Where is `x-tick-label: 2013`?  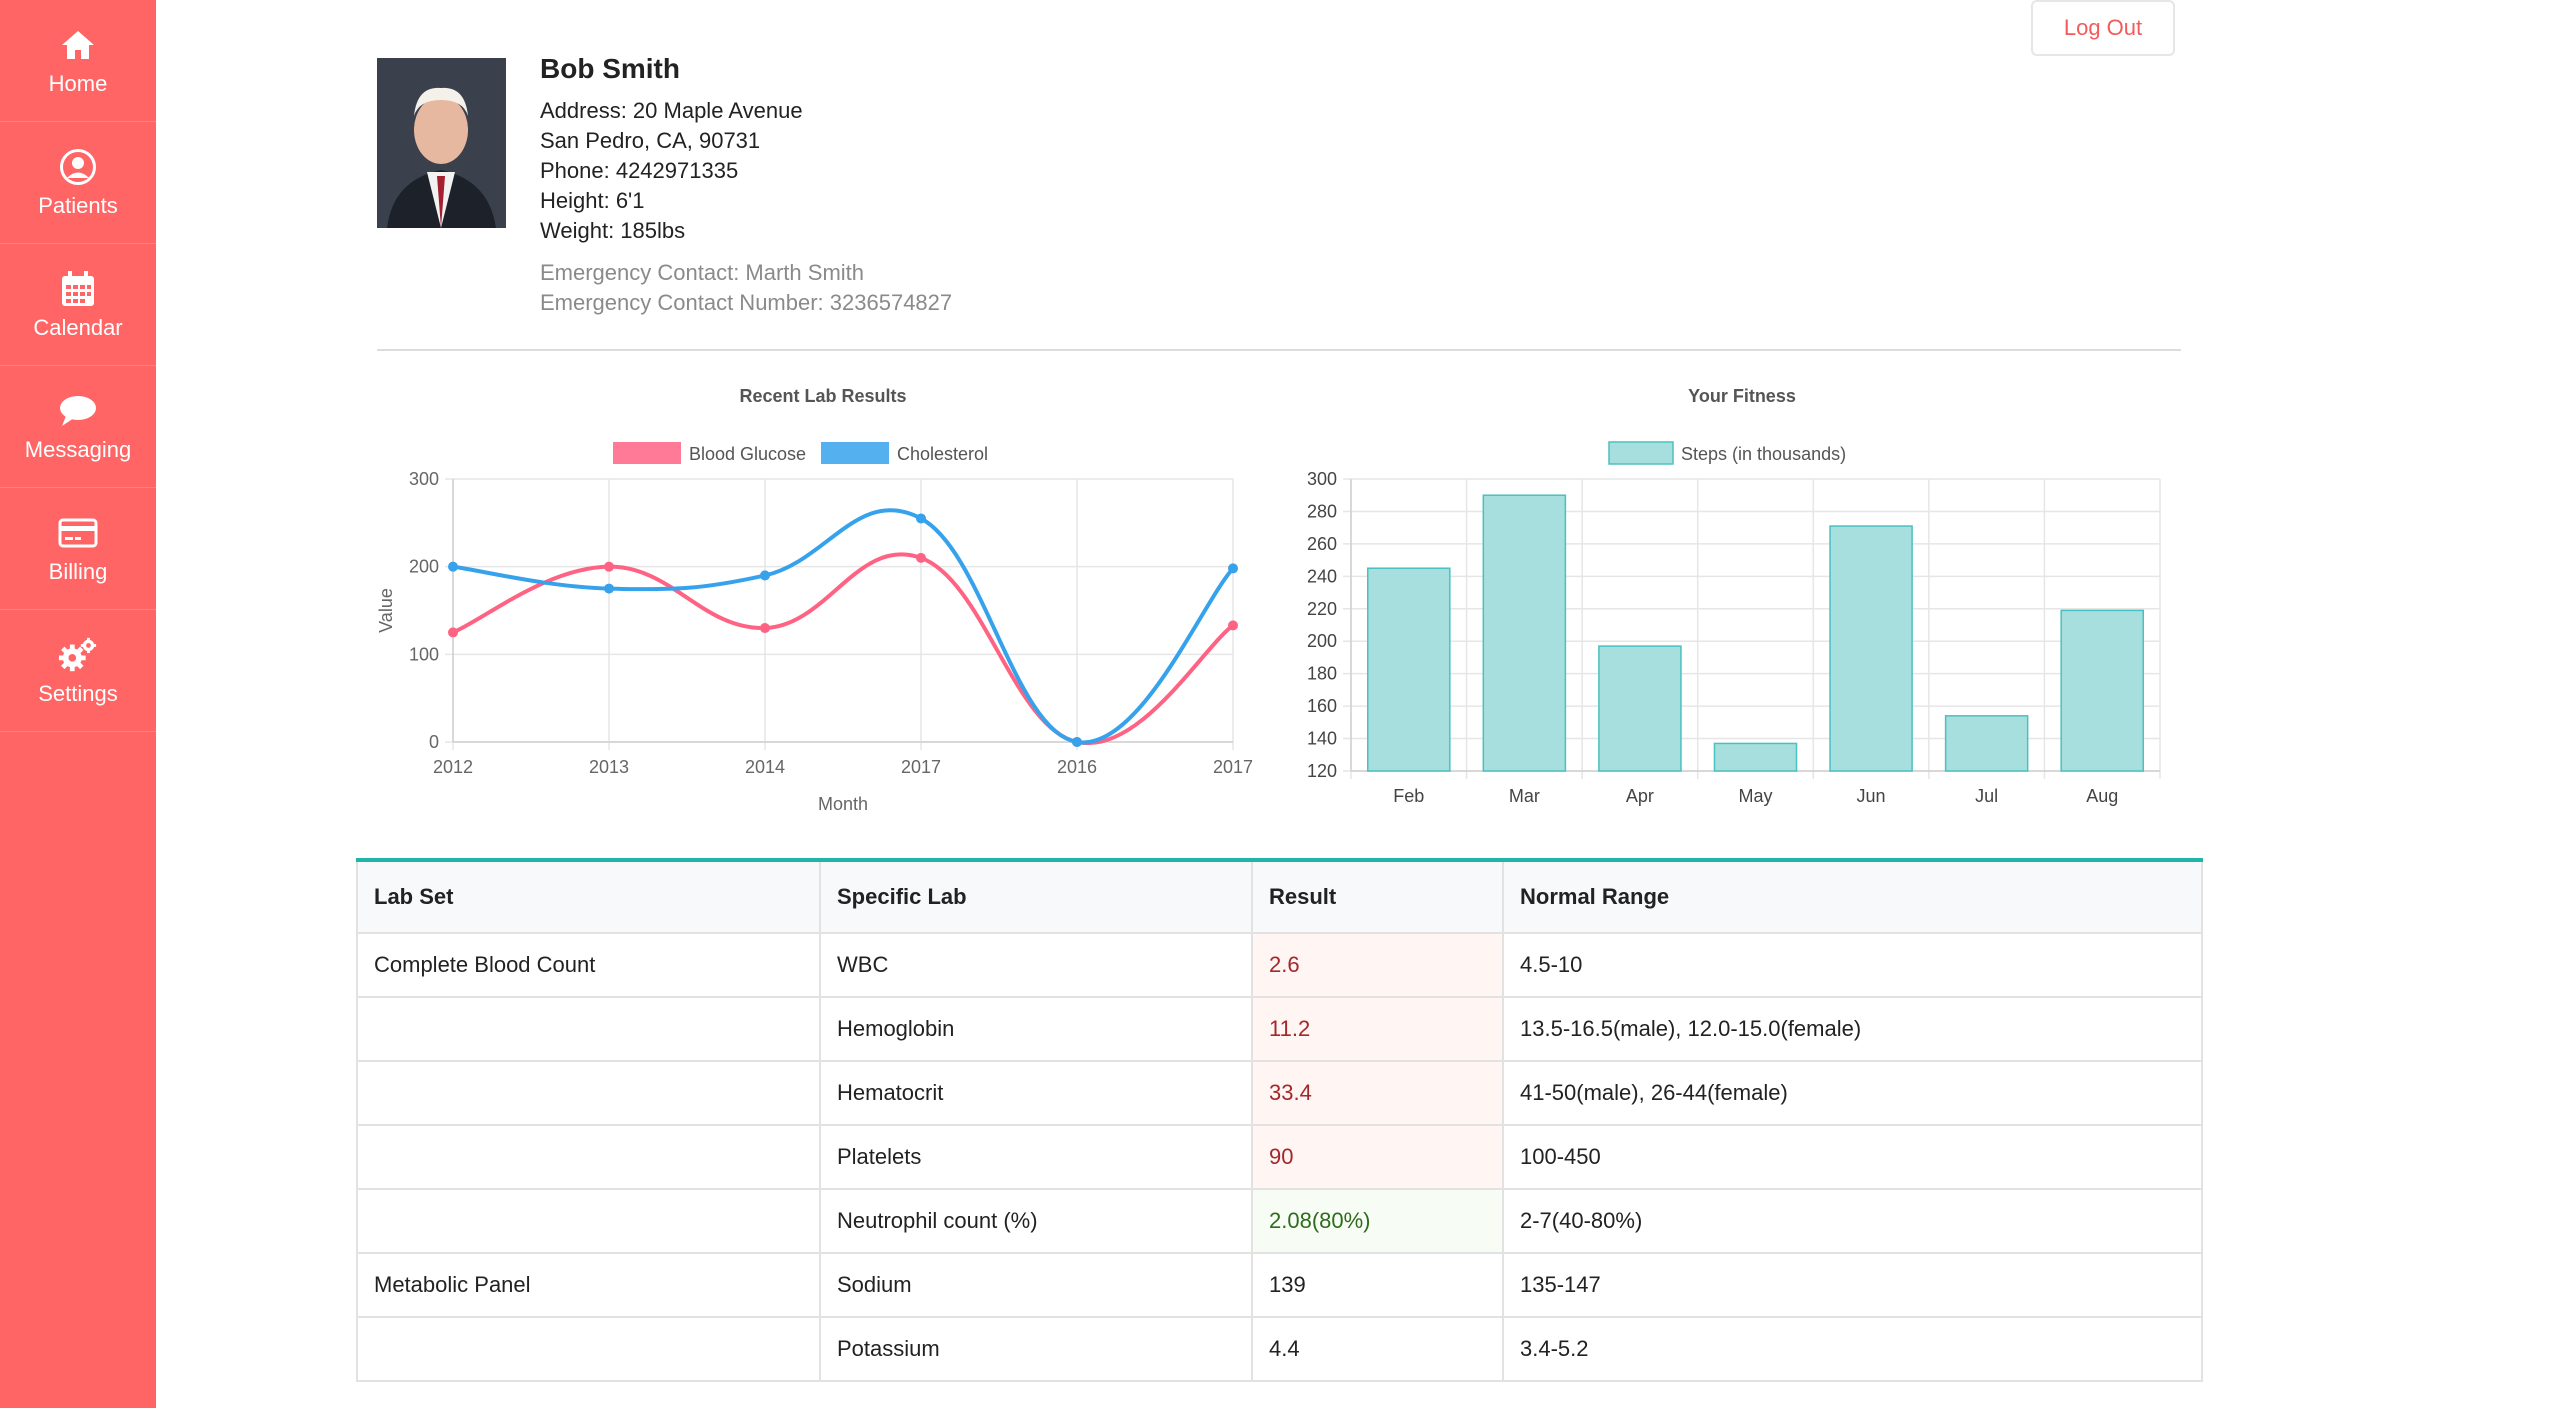
x-tick-label: 2013 is located at coordinates (609, 767).